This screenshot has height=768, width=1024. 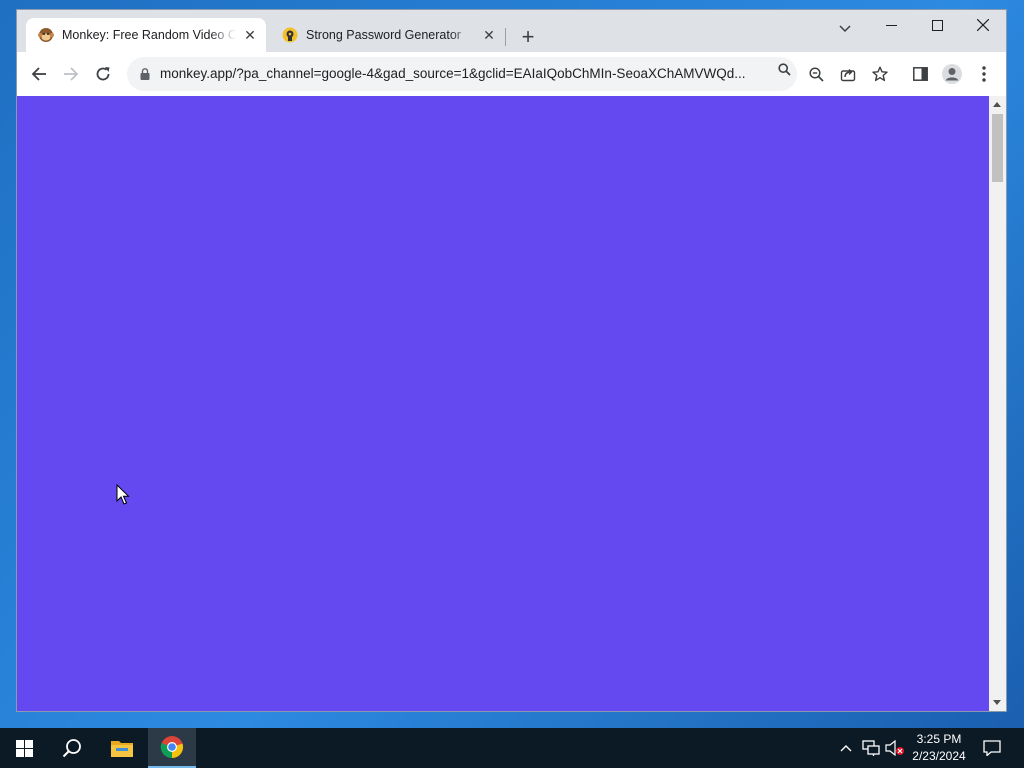 I want to click on chevron-up-icon, so click(x=846, y=748).